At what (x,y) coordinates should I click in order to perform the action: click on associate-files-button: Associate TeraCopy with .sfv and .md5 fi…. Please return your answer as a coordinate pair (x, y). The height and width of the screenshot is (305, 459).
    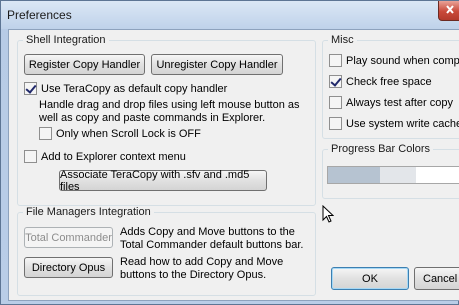
    Looking at the image, I should click on (163, 181).